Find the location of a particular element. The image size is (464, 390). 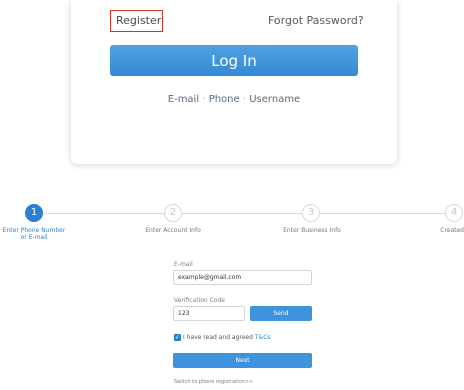

next-button: Next is located at coordinates (242, 360).